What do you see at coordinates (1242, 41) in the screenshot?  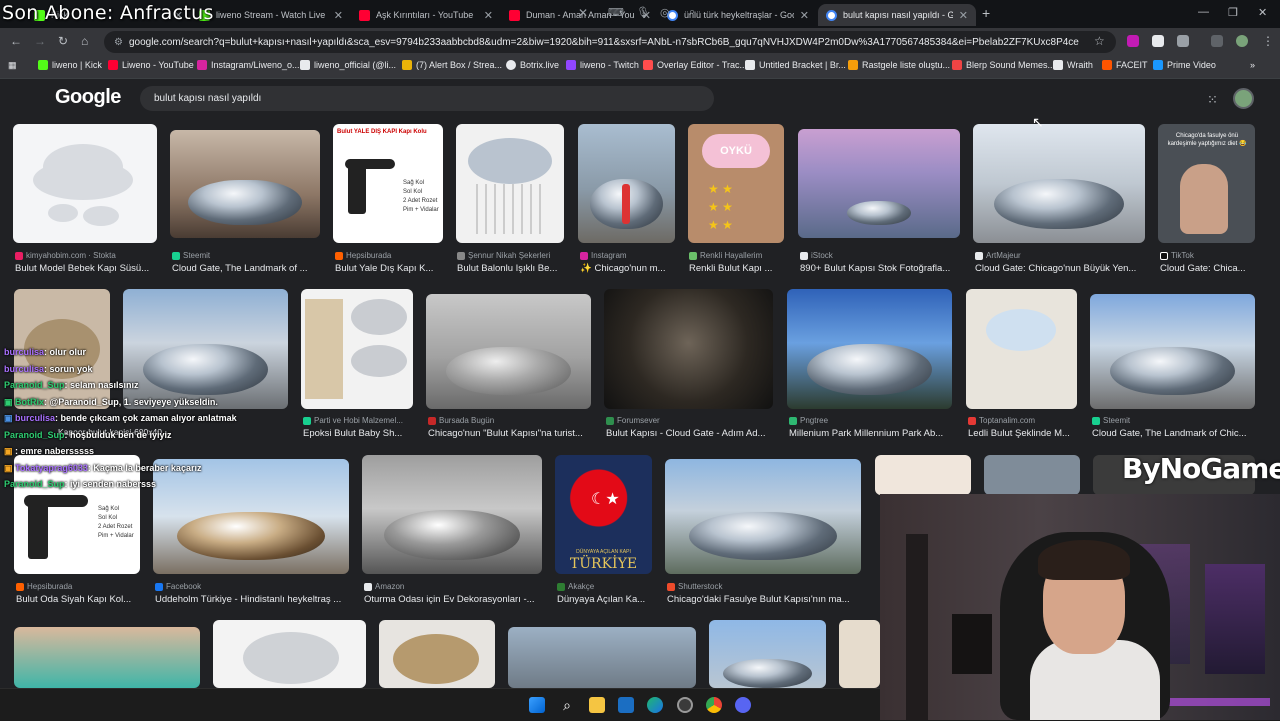 I see `profile-avatar` at bounding box center [1242, 41].